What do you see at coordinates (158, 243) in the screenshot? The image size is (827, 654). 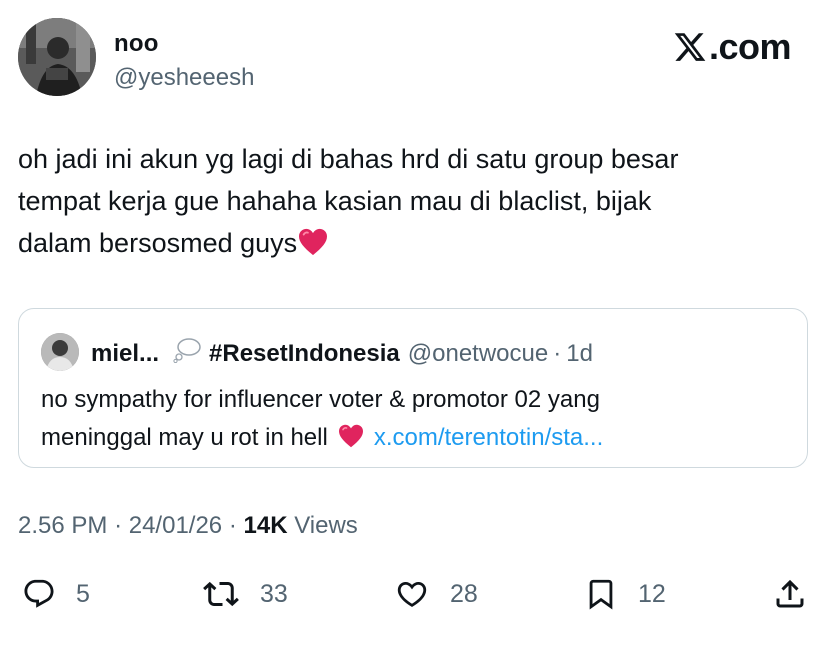 I see `tweet-line-text: dalam bersosmed guys` at bounding box center [158, 243].